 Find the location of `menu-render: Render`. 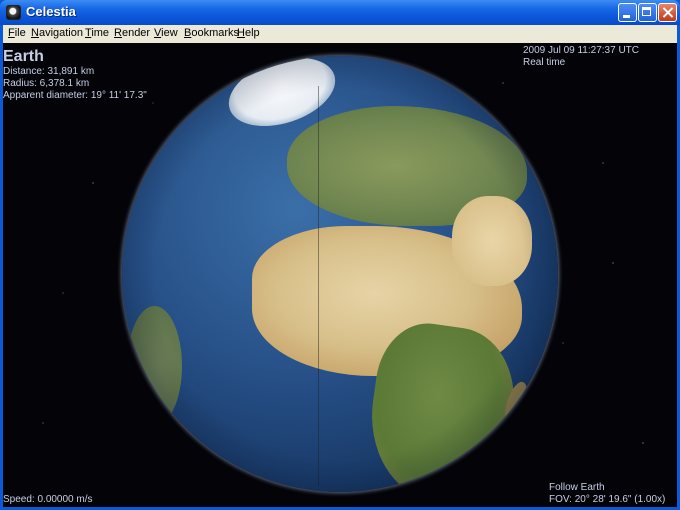

menu-render: Render is located at coordinates (132, 33).